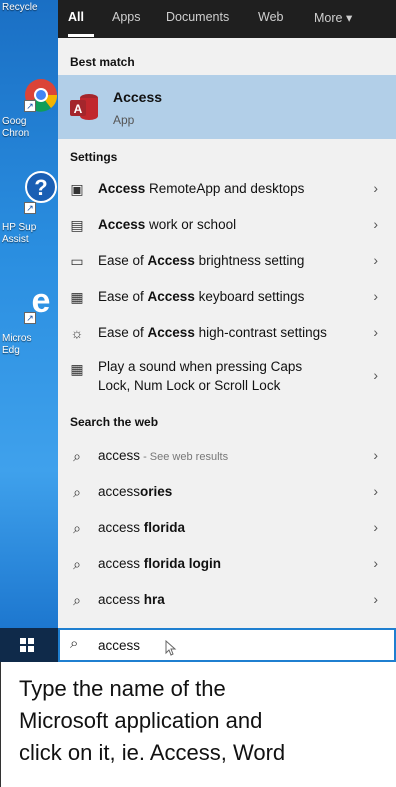 The height and width of the screenshot is (787, 396). Describe the element at coordinates (201, 296) in the screenshot. I see `settings-item-label: Ease of Access keyboard settings` at that location.